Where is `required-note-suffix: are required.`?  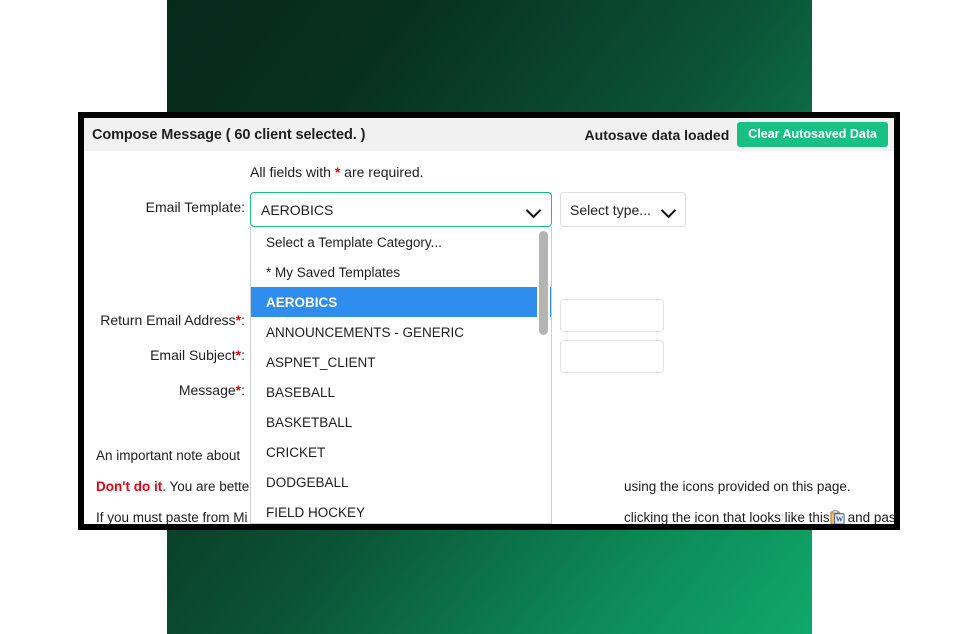
required-note-suffix: are required. is located at coordinates (382, 172).